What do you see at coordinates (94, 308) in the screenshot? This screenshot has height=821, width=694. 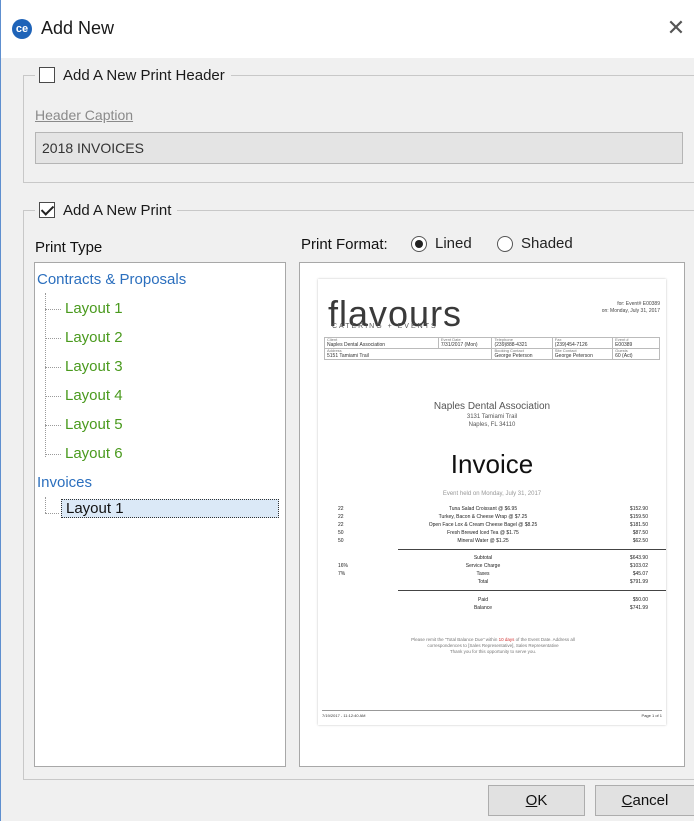 I see `tree-leaf-contracts-layout-1: Layout 1` at bounding box center [94, 308].